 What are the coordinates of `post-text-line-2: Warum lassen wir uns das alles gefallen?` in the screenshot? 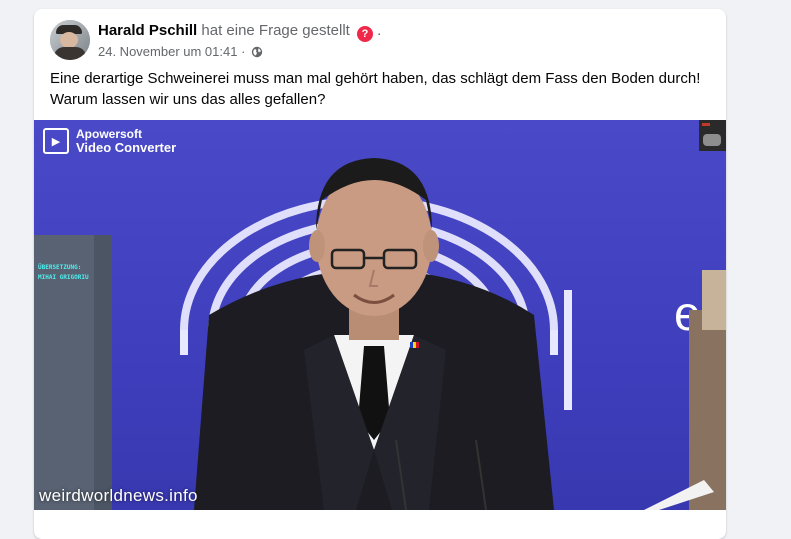 It's located at (188, 99).